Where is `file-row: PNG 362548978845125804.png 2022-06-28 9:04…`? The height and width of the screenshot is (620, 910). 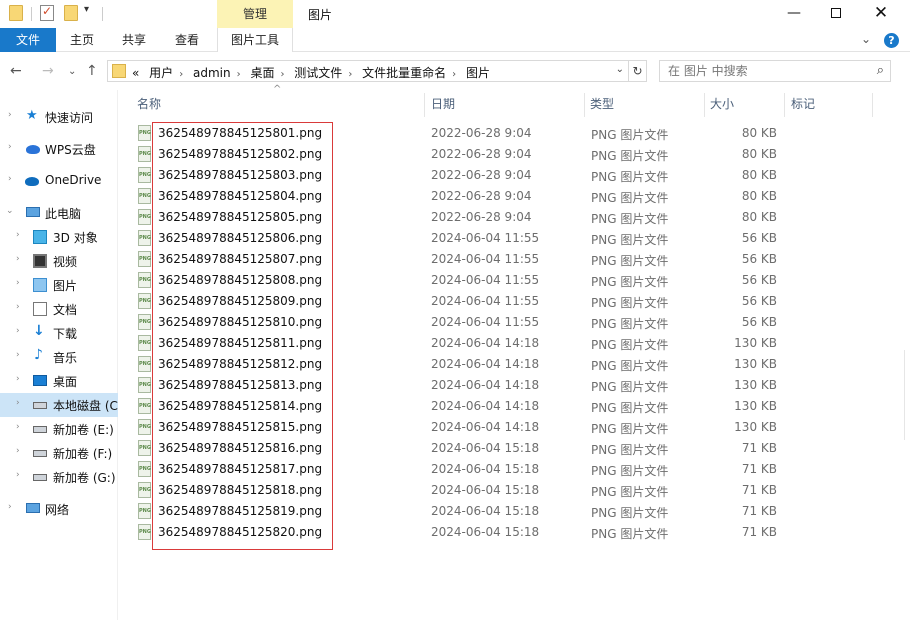 file-row: PNG 362548978845125804.png 2022-06-28 9:04… is located at coordinates (514, 196).